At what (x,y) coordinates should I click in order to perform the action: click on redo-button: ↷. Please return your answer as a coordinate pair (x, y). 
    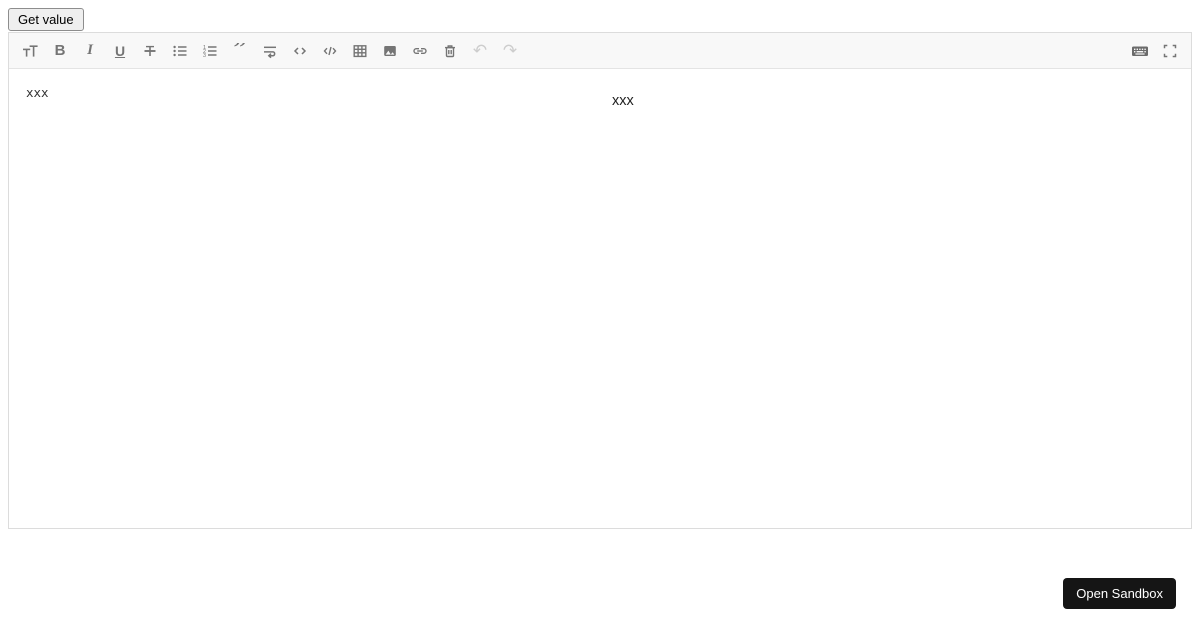
    Looking at the image, I should click on (510, 51).